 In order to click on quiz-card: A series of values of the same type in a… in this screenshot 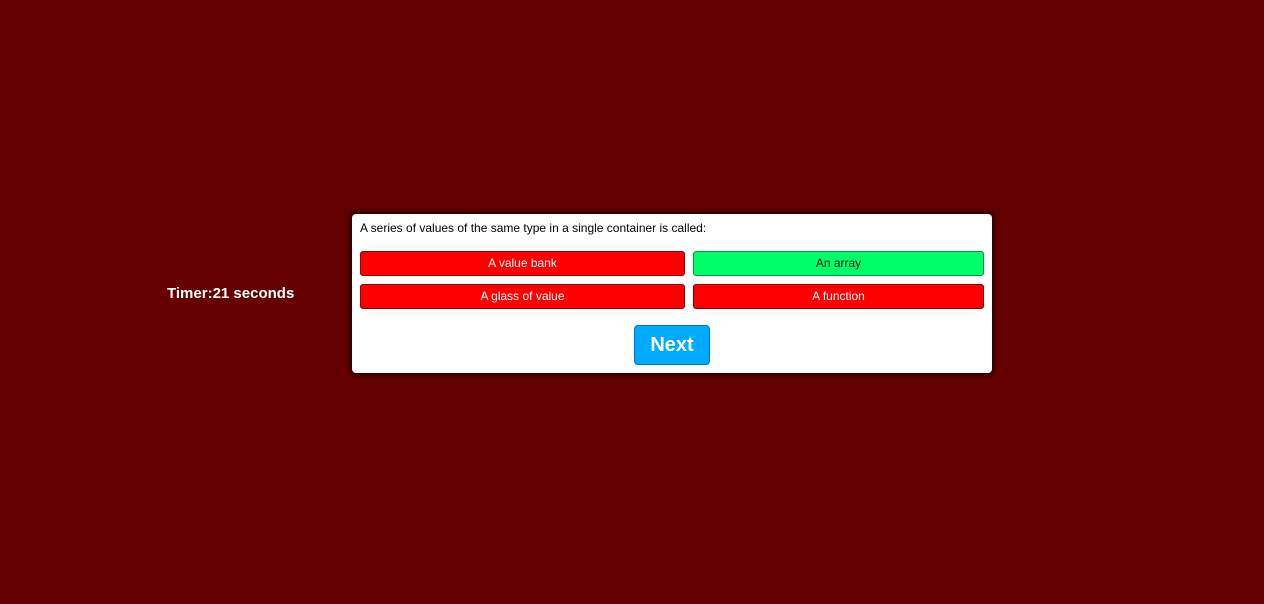, I will do `click(672, 293)`.